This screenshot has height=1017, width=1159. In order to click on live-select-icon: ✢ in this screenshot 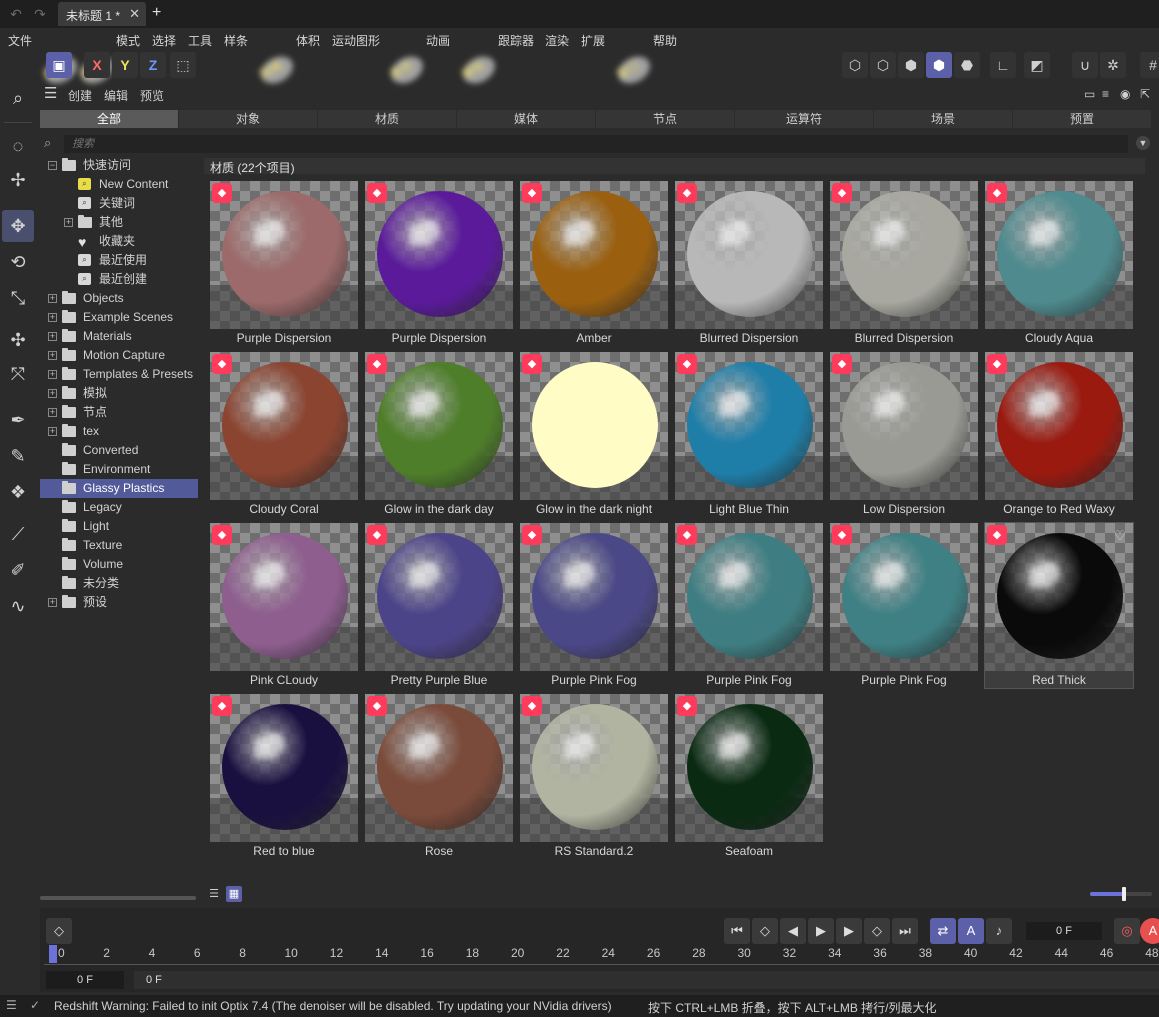, I will do `click(18, 180)`.